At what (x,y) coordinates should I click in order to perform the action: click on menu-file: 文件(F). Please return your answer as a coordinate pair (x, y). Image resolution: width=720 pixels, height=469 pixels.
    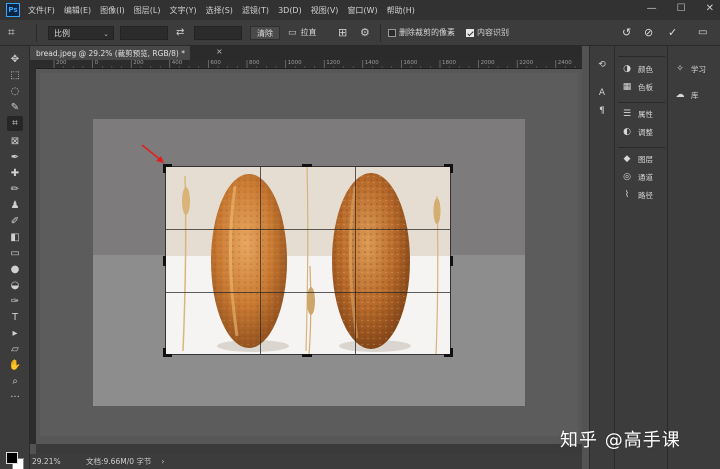
    Looking at the image, I should click on (41, 10).